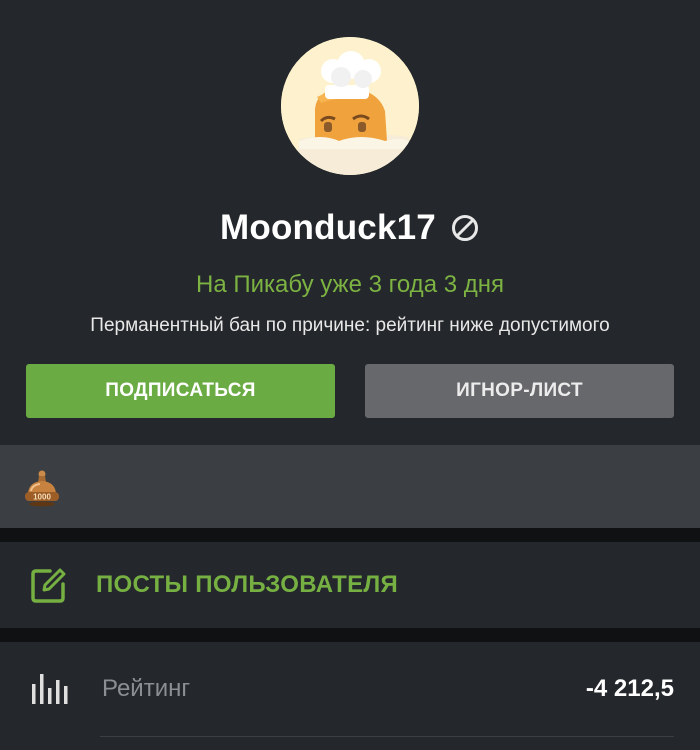  I want to click on award-1000-badge-icon: 1000, so click(42, 489).